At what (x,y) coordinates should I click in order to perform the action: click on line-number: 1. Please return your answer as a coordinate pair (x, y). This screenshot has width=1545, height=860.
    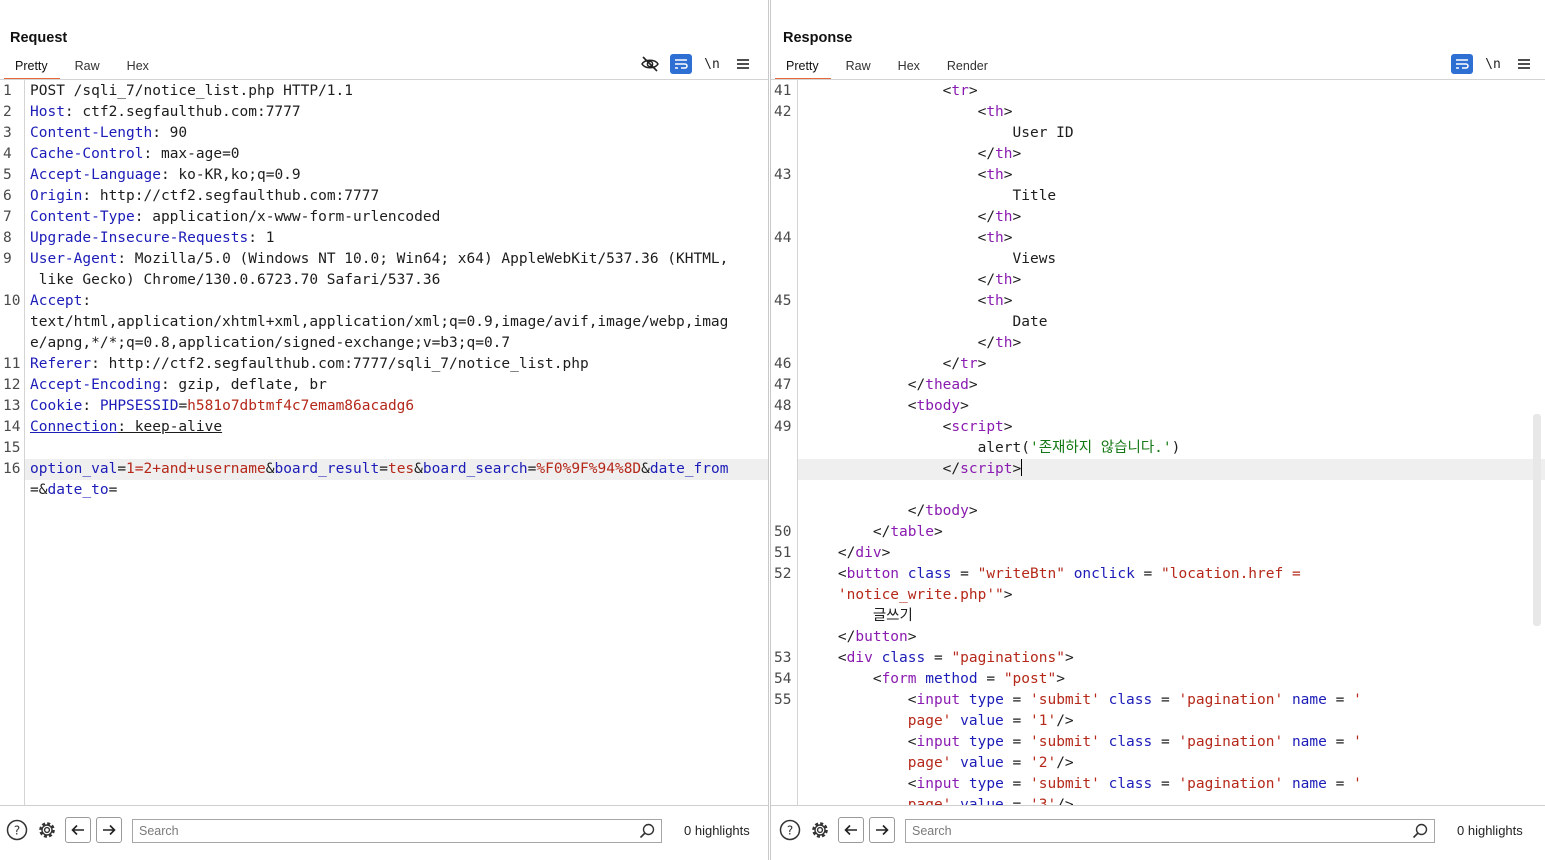
    Looking at the image, I should click on (7, 91).